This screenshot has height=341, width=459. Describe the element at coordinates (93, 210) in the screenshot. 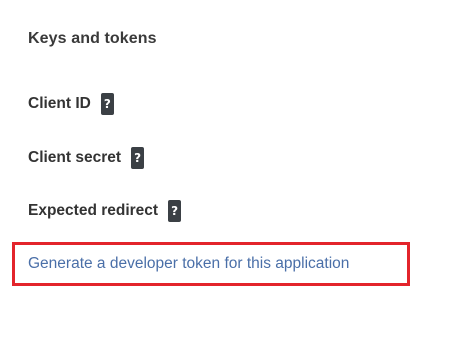

I see `expected-redirect-label: Expected redirect` at that location.